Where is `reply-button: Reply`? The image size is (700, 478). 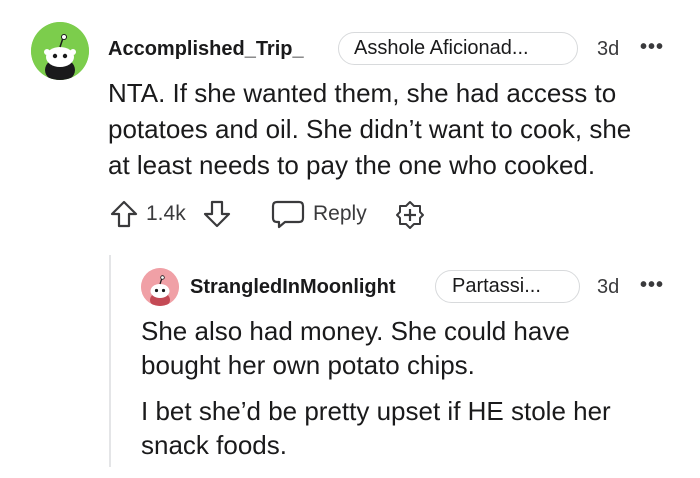
reply-button: Reply is located at coordinates (340, 214).